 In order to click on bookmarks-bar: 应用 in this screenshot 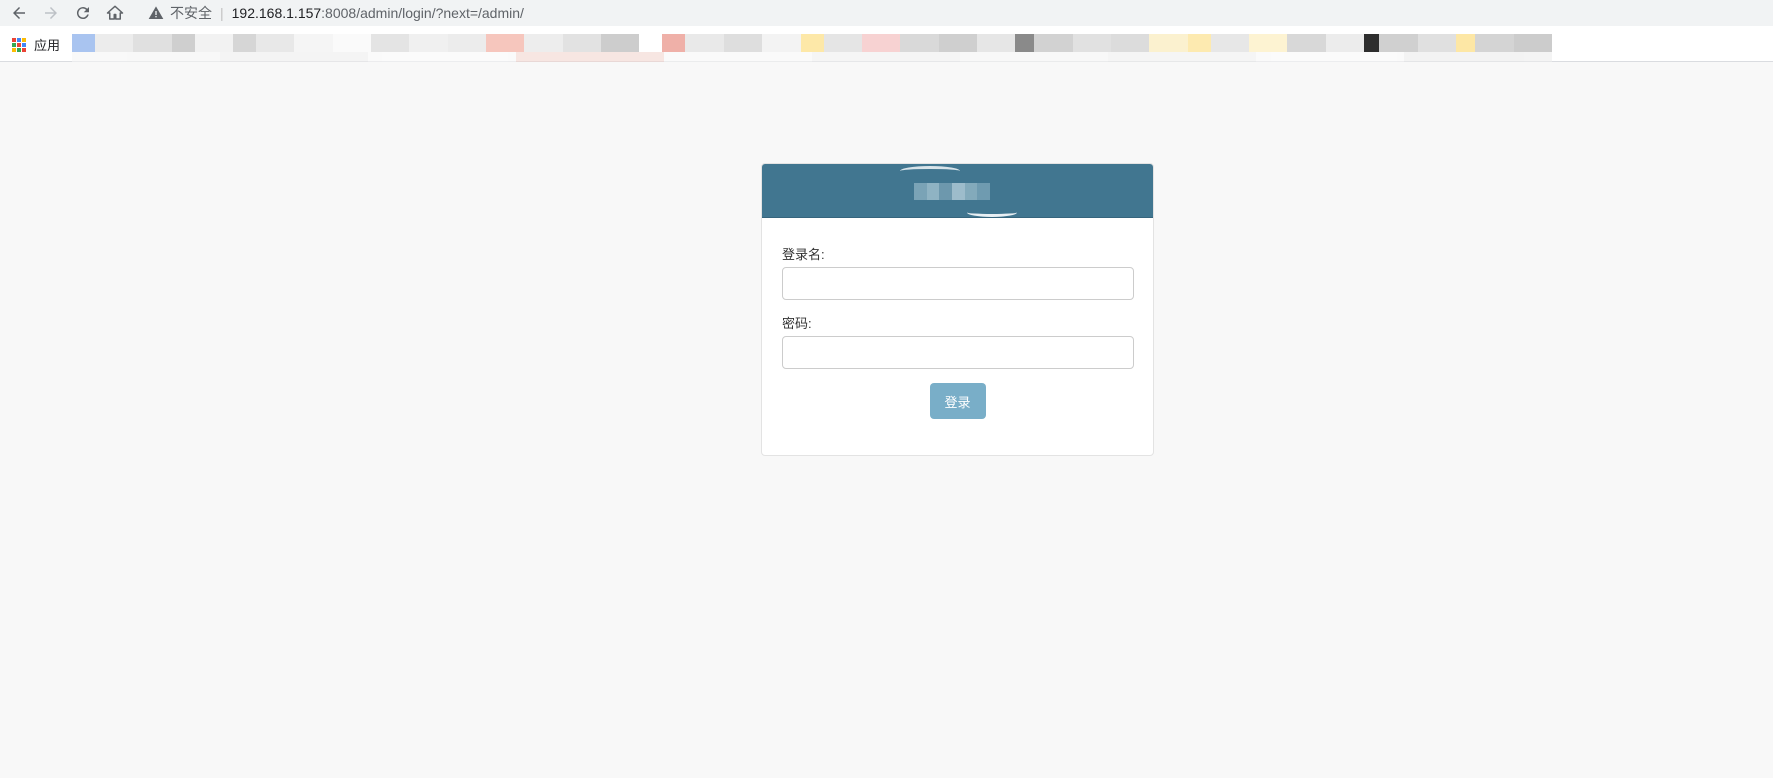, I will do `click(886, 44)`.